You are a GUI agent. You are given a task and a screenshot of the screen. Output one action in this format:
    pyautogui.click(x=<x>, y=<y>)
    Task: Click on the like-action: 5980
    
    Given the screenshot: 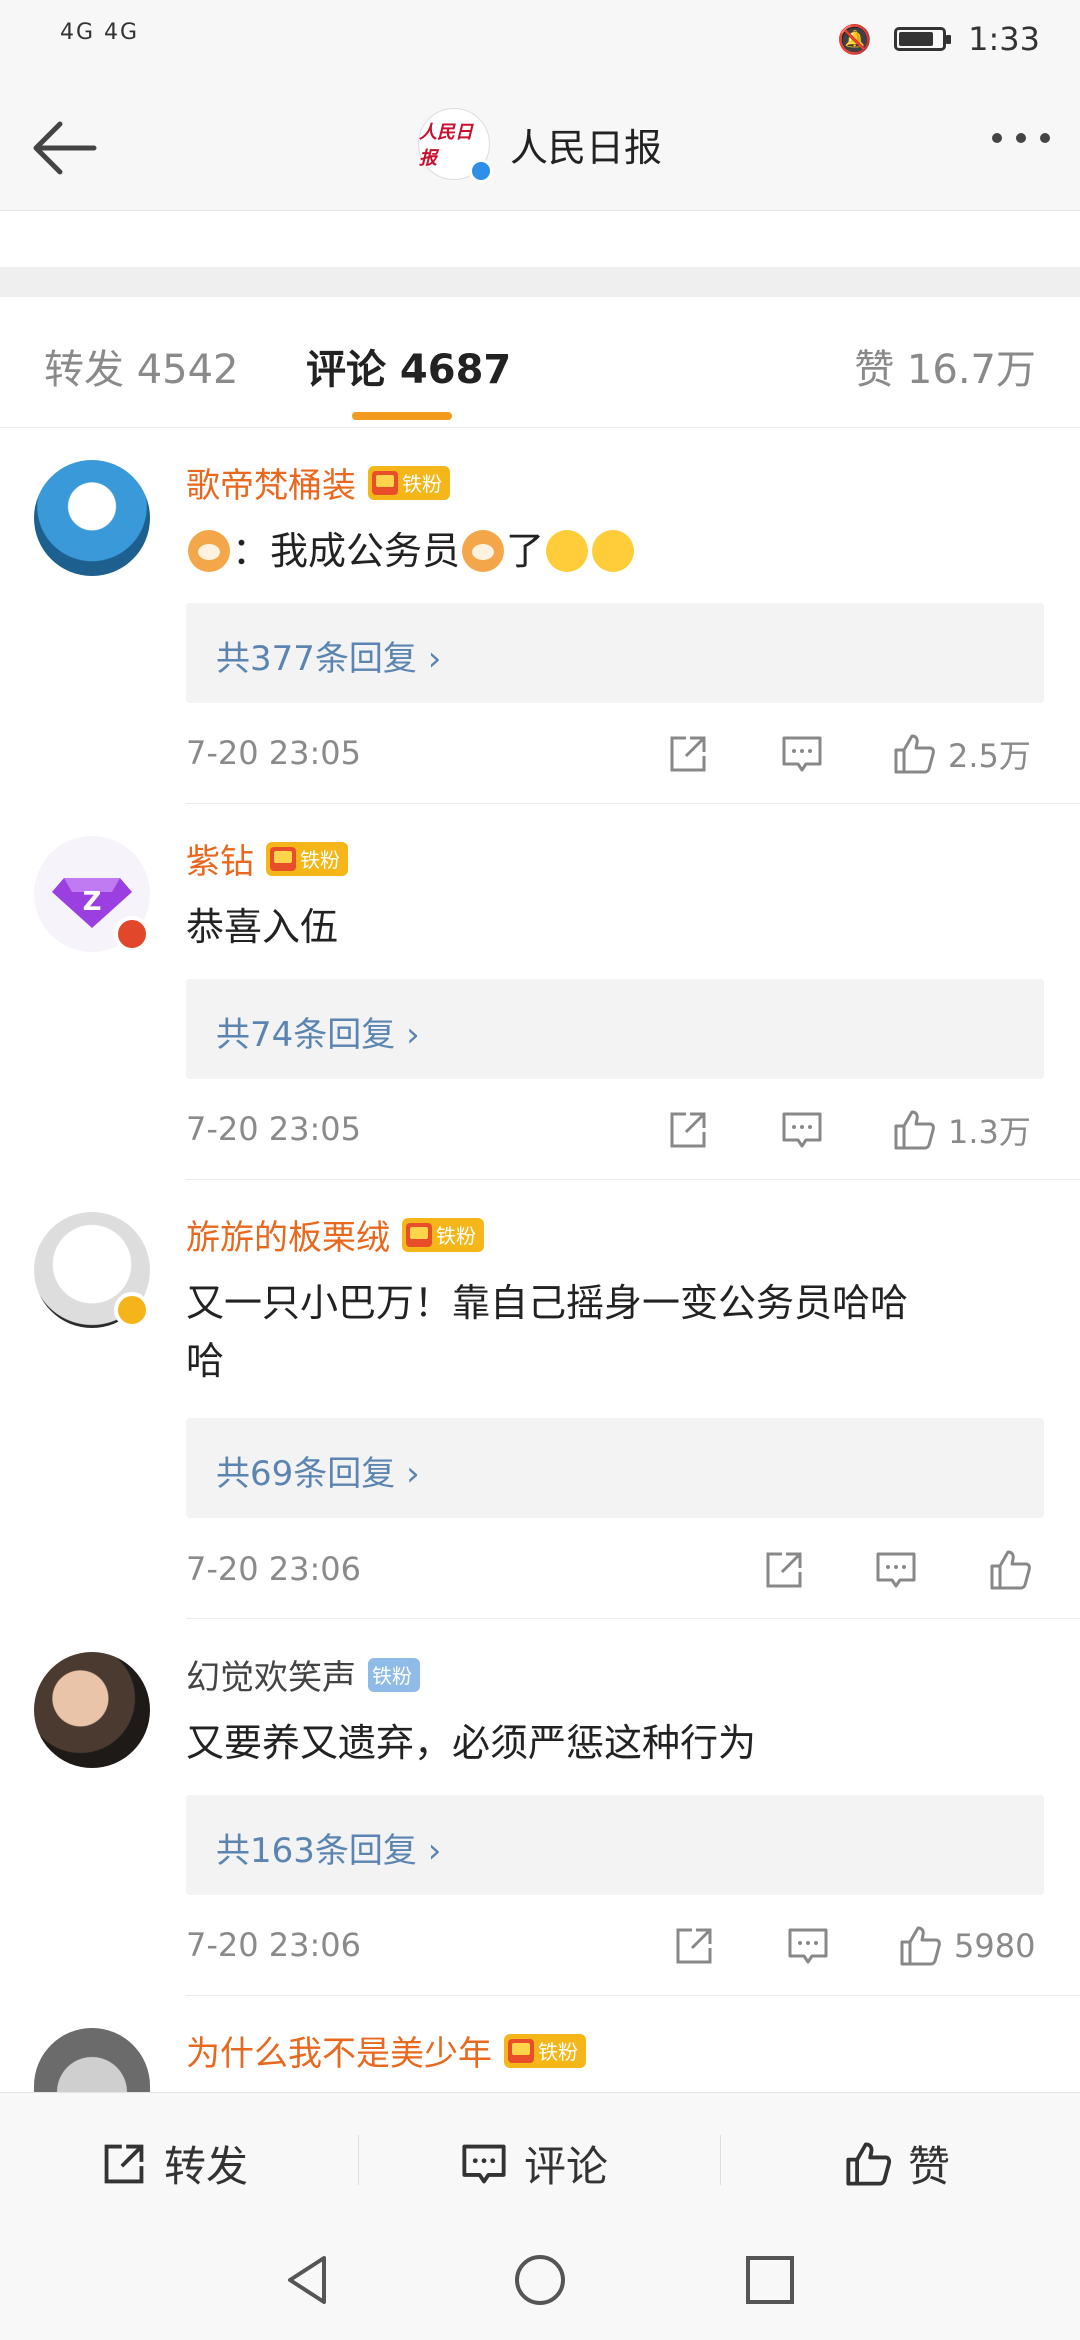 What is the action you would take?
    pyautogui.click(x=966, y=1946)
    